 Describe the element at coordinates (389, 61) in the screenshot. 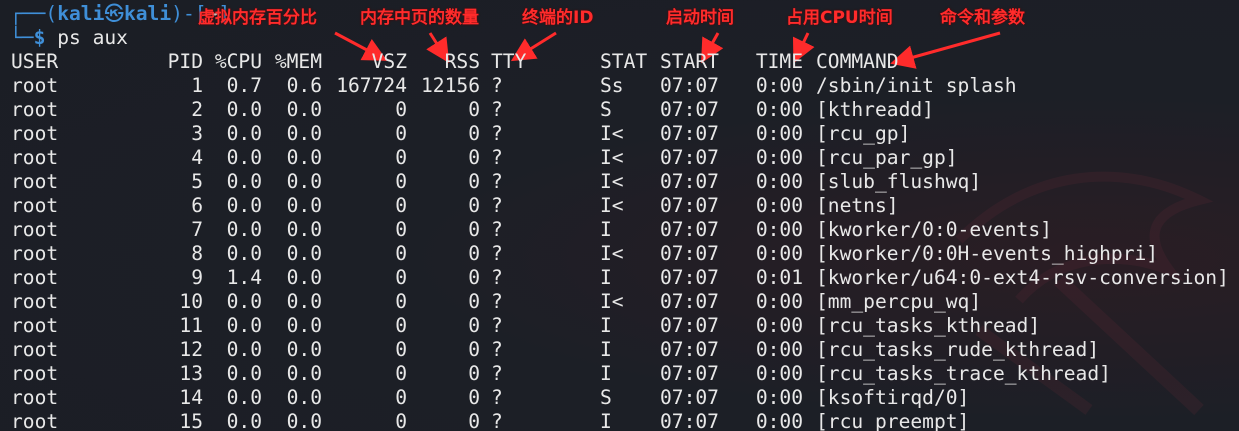

I see `header-vsz: VSZ` at that location.